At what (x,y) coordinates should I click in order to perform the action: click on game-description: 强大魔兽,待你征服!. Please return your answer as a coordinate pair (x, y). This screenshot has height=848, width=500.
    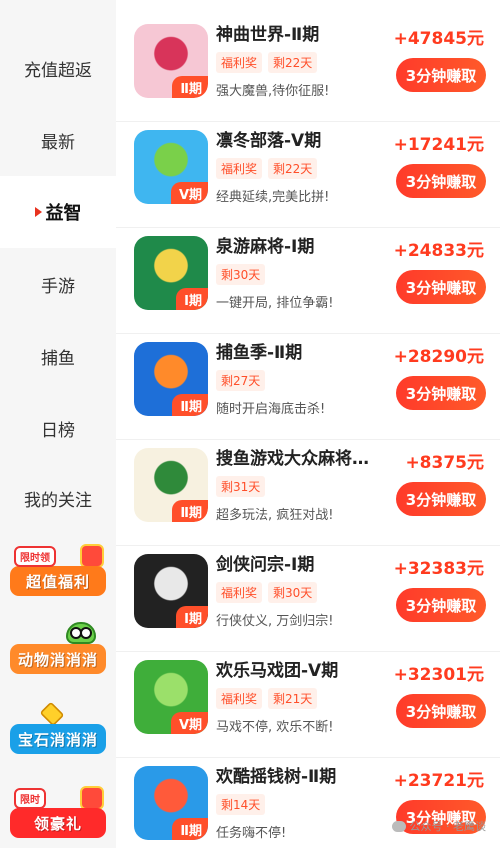
    Looking at the image, I should click on (273, 91).